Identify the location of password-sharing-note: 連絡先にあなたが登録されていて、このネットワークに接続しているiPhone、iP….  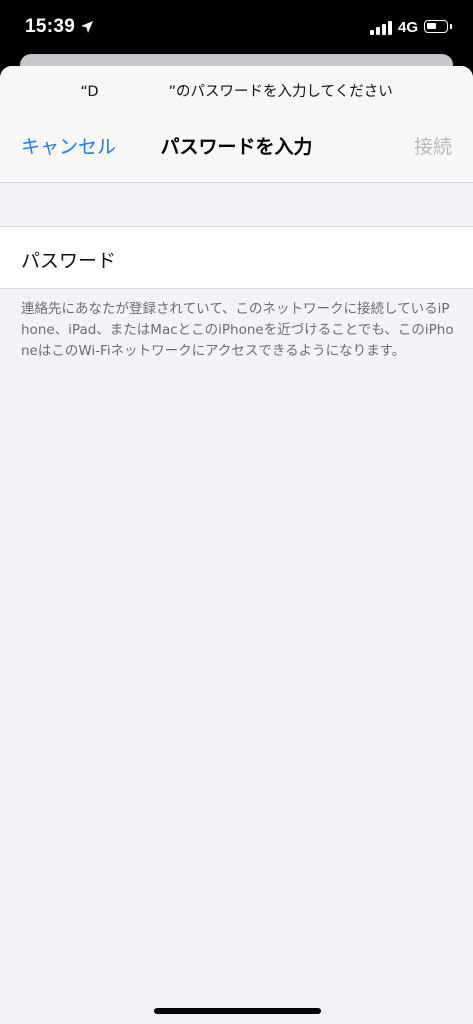
(237, 330).